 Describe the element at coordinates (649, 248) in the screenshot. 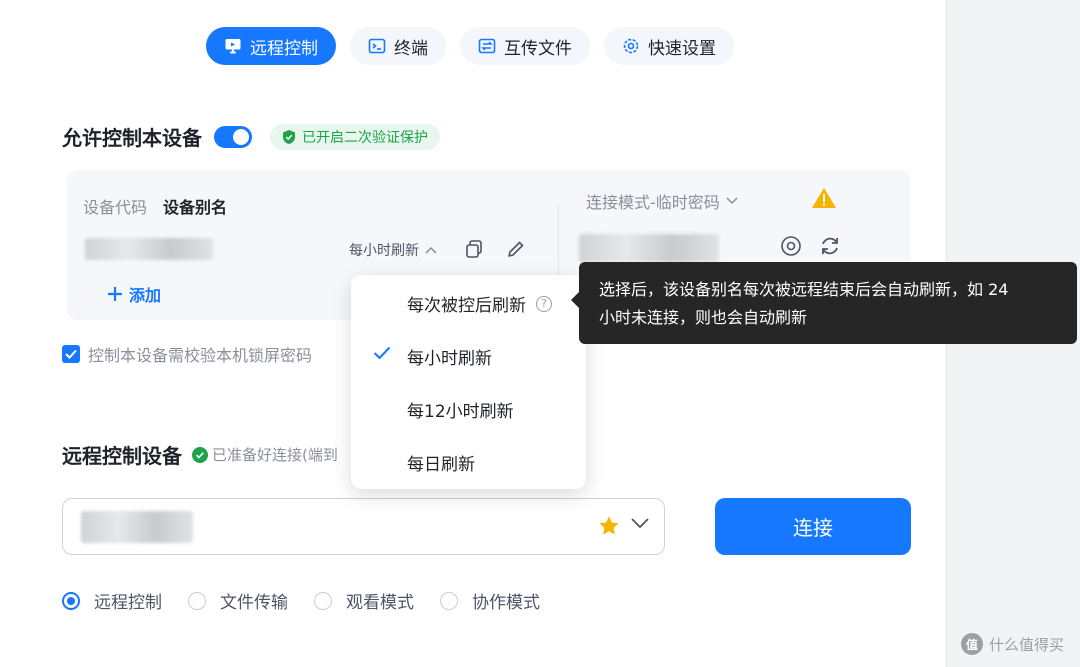

I see `temp-password-redacted` at that location.